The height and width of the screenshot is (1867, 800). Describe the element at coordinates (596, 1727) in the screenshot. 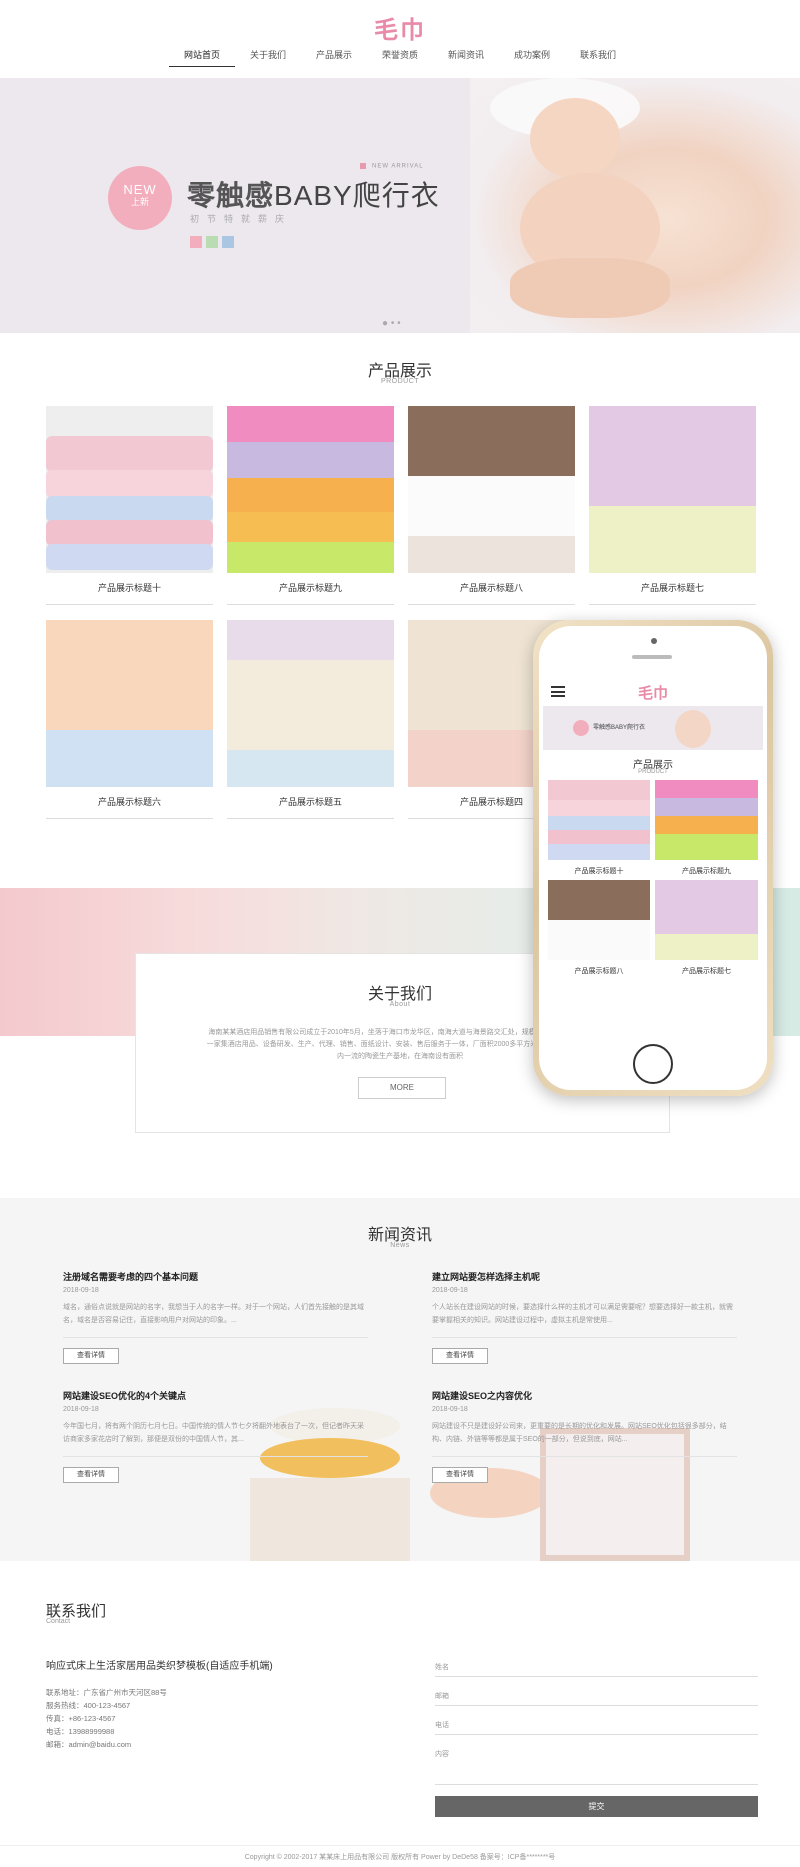

I see `phone-field: 电话` at that location.